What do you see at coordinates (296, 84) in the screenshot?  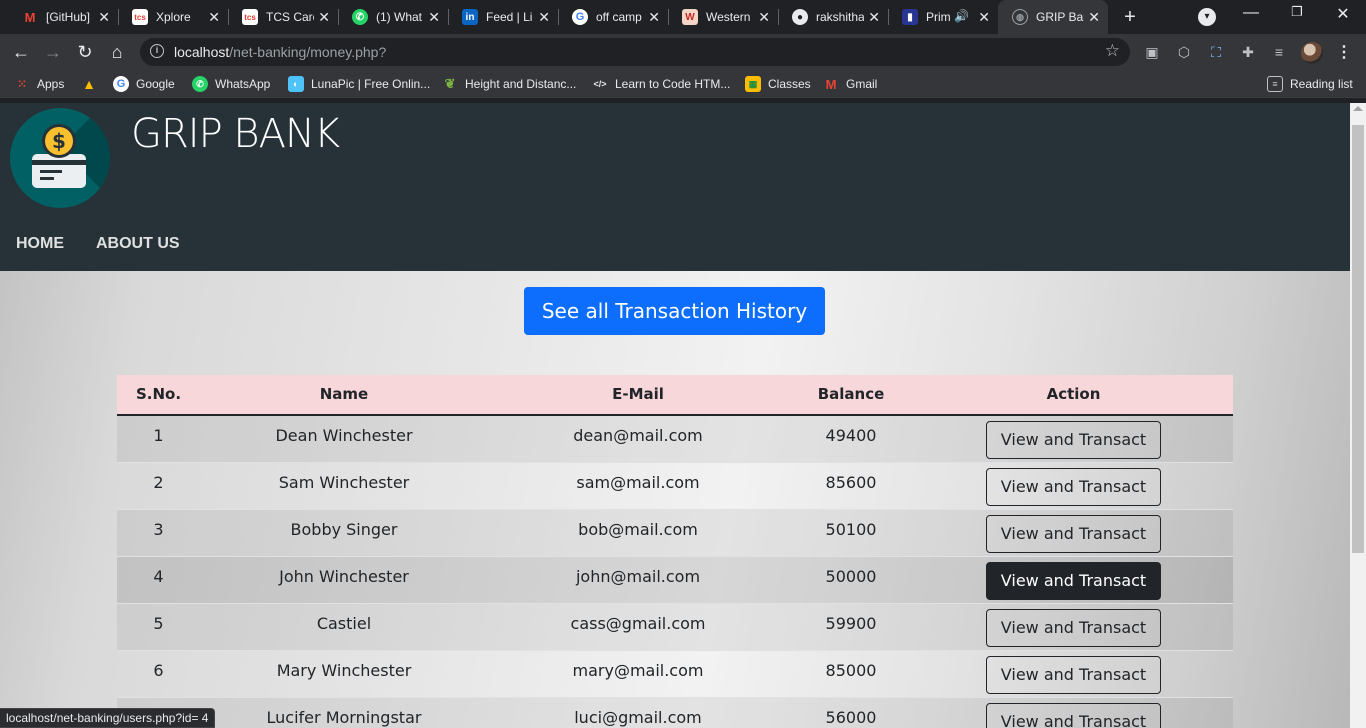 I see `lunapic-icon: ◐` at bounding box center [296, 84].